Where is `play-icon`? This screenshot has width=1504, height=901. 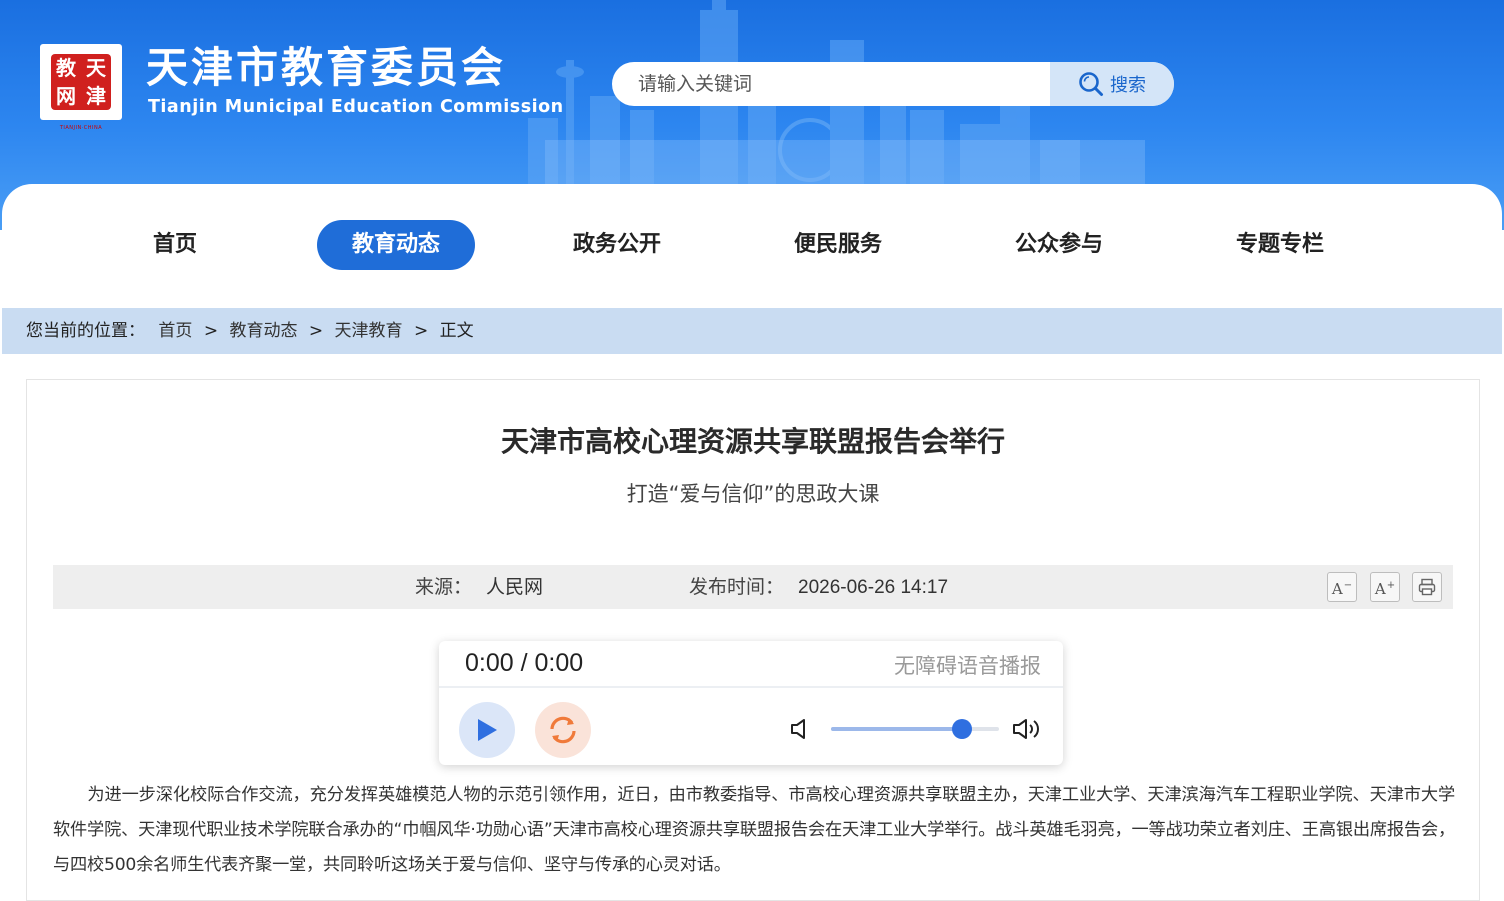
play-icon is located at coordinates (487, 730).